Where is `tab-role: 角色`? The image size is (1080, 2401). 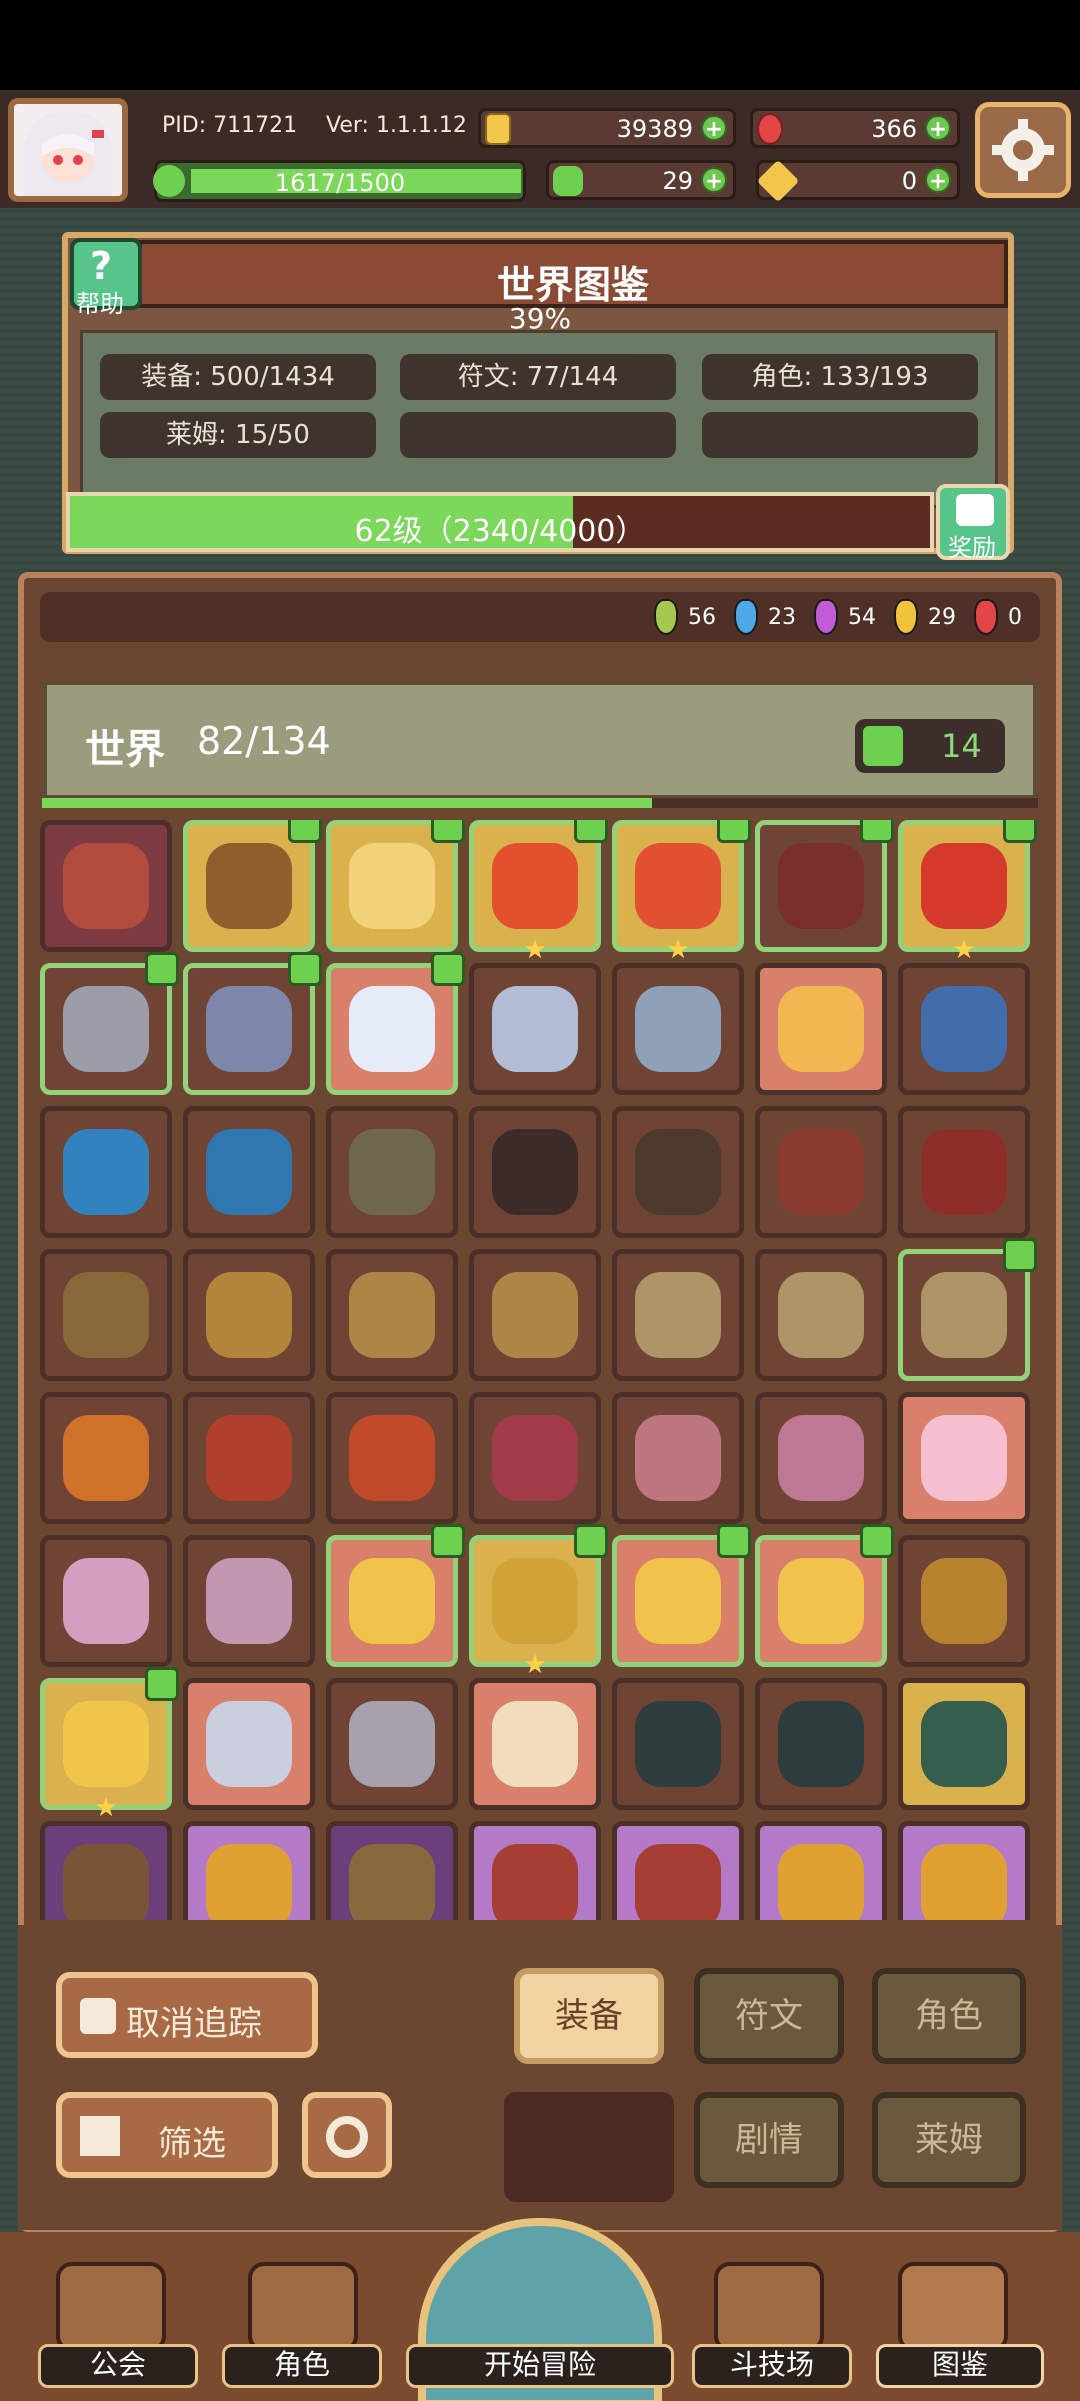 tab-role: 角色 is located at coordinates (949, 2016).